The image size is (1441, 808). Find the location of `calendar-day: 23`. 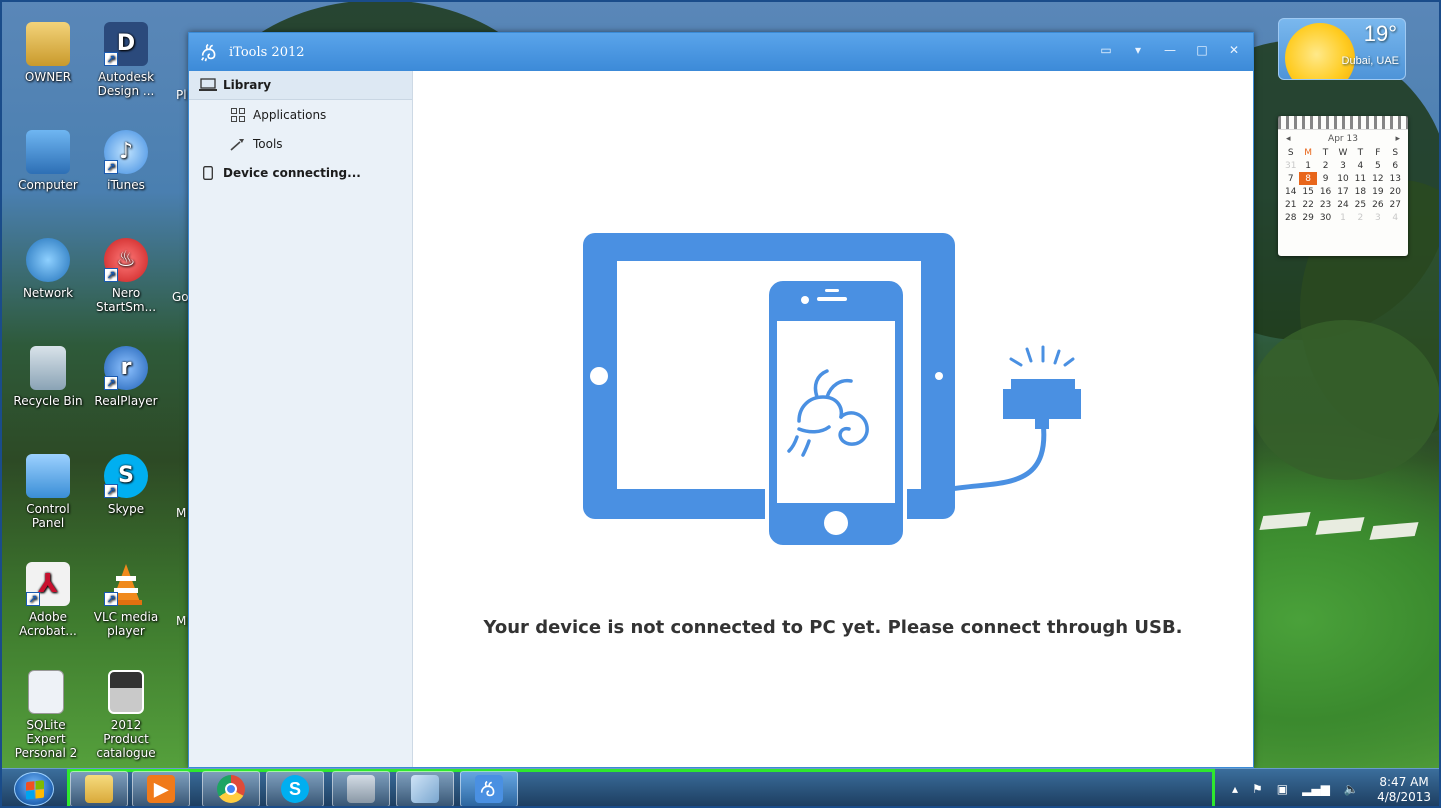

calendar-day: 23 is located at coordinates (1325, 204).